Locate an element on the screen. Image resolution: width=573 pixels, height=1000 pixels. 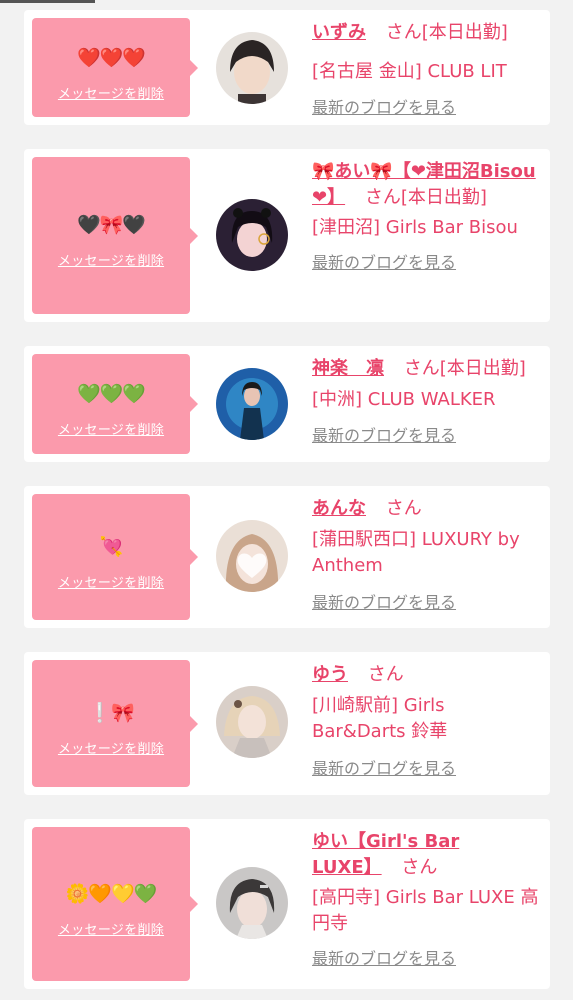
message-emoji: ❤️❤️❤️ is located at coordinates (111, 58).